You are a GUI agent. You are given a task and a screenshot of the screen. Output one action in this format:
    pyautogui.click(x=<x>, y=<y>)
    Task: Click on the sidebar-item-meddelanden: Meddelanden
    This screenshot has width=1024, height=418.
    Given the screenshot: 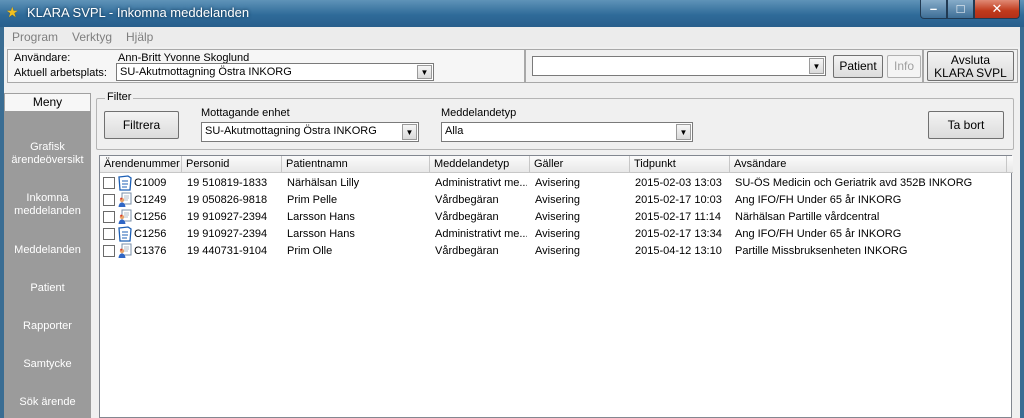 What is the action you would take?
    pyautogui.click(x=47, y=250)
    